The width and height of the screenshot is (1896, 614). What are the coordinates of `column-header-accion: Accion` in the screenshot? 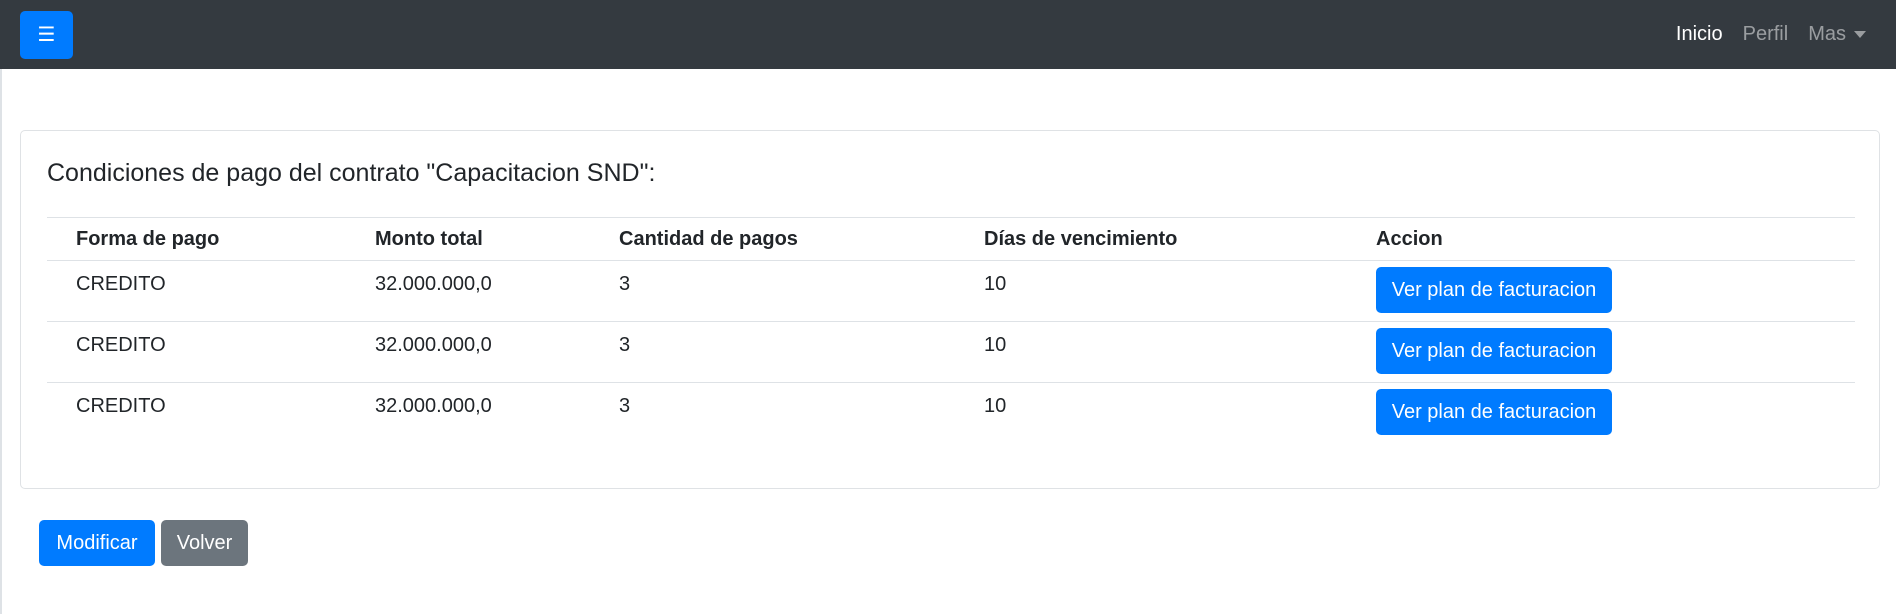 It's located at (1409, 239).